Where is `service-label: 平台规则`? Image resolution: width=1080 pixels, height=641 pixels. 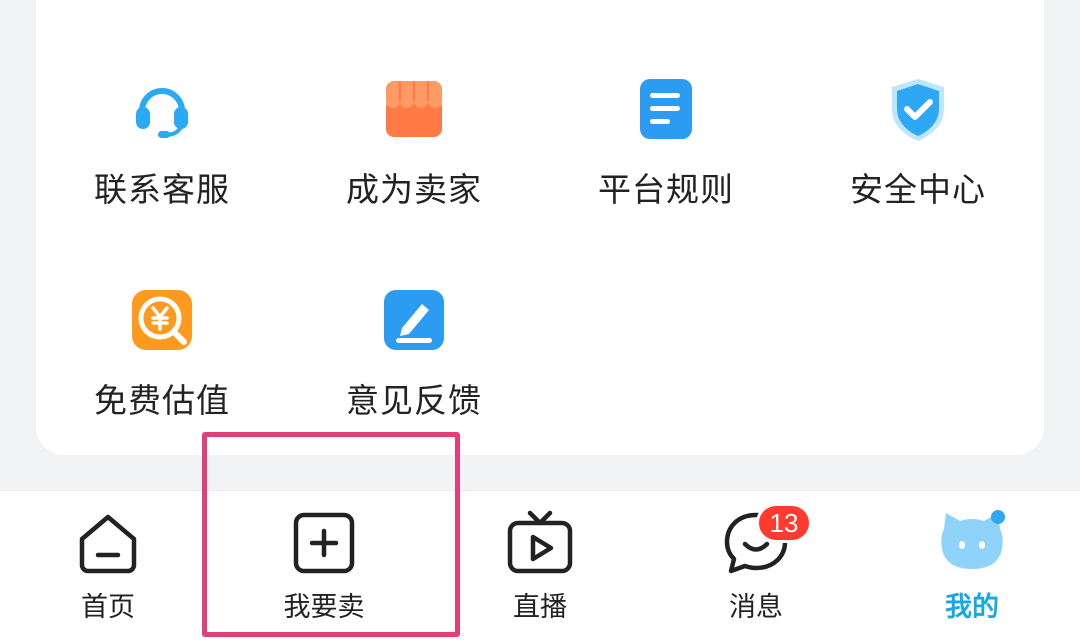
service-label: 平台规则 is located at coordinates (666, 189).